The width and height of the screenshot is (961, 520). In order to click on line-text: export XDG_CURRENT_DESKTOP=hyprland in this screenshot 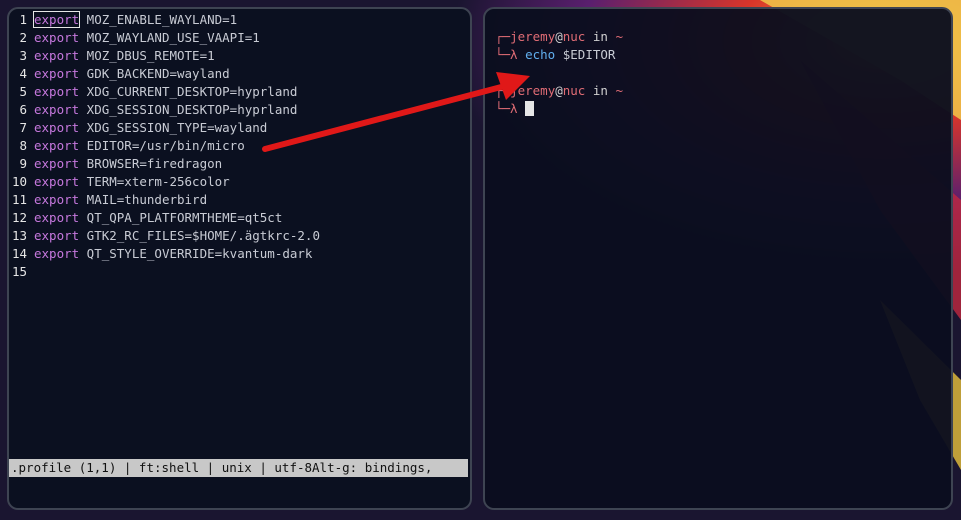, I will do `click(165, 92)`.